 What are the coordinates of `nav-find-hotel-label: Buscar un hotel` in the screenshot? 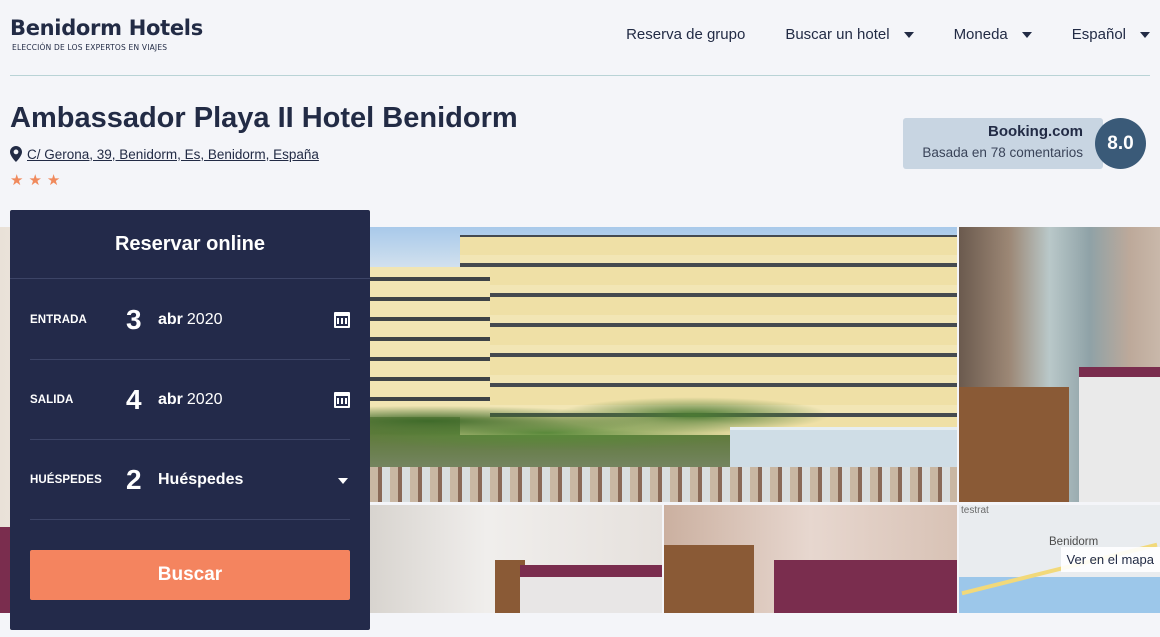 It's located at (837, 34).